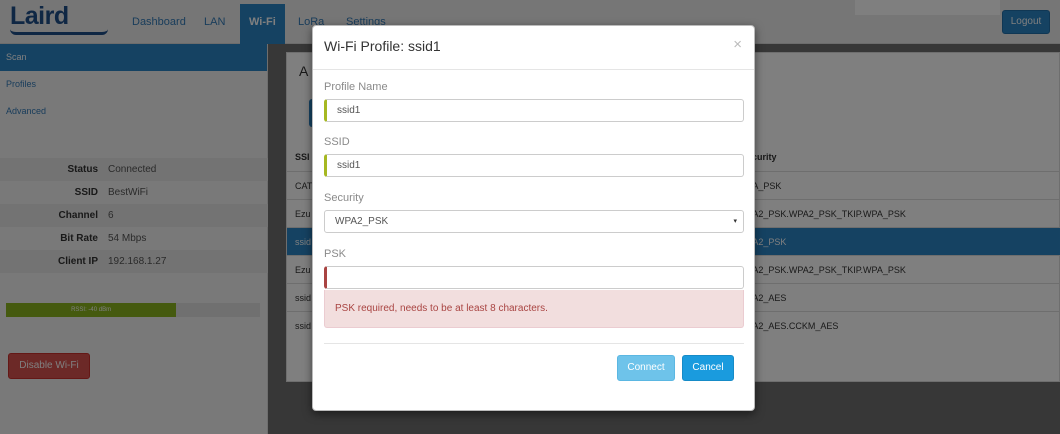  Describe the element at coordinates (337, 142) in the screenshot. I see `ssid-label: SSID` at that location.